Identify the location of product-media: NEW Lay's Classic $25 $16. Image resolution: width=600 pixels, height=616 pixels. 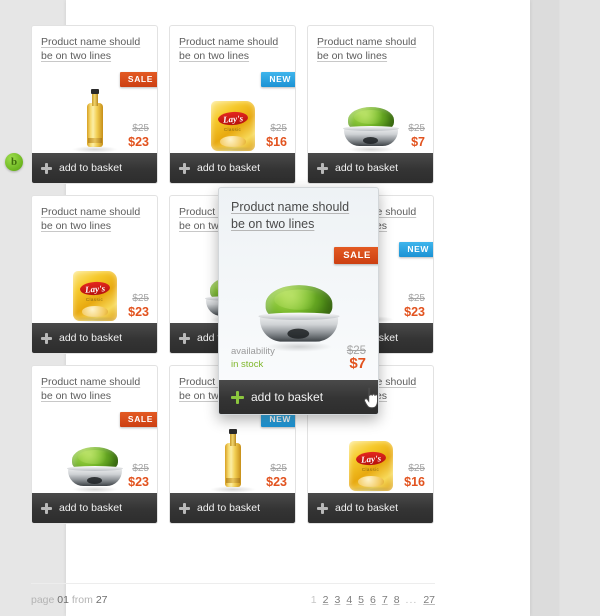
(232, 108).